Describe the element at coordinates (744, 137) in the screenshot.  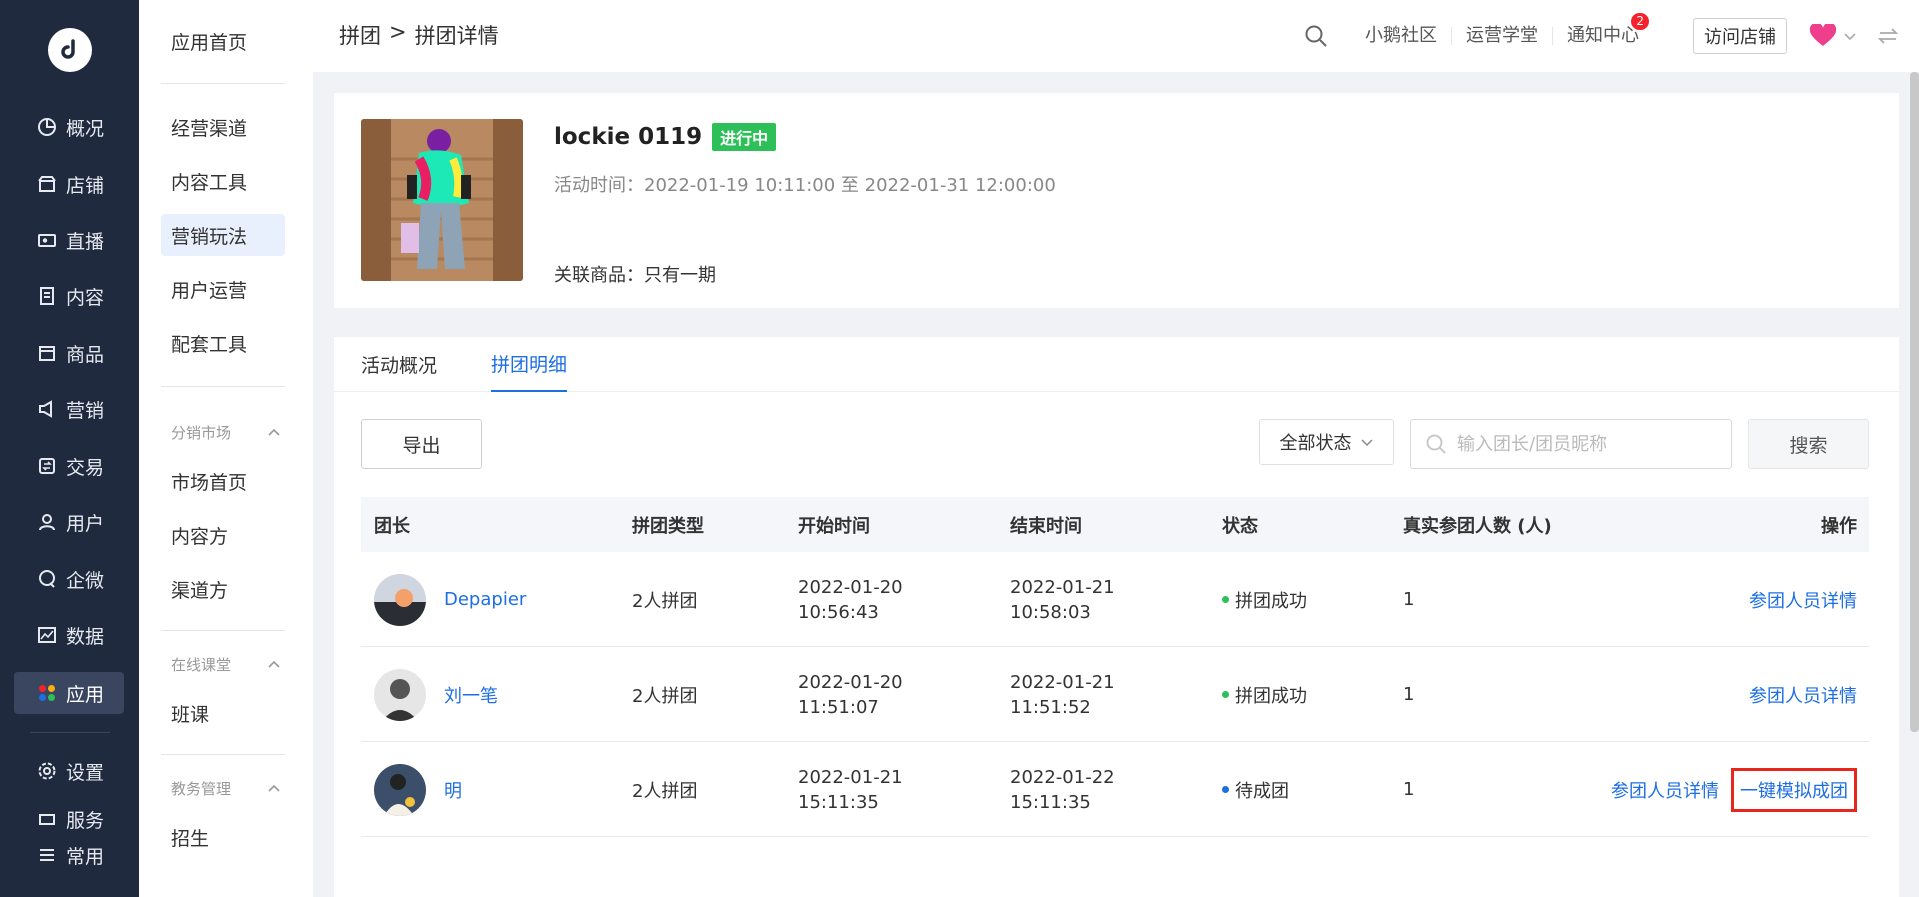
I see `status-badge: 进行中` at that location.